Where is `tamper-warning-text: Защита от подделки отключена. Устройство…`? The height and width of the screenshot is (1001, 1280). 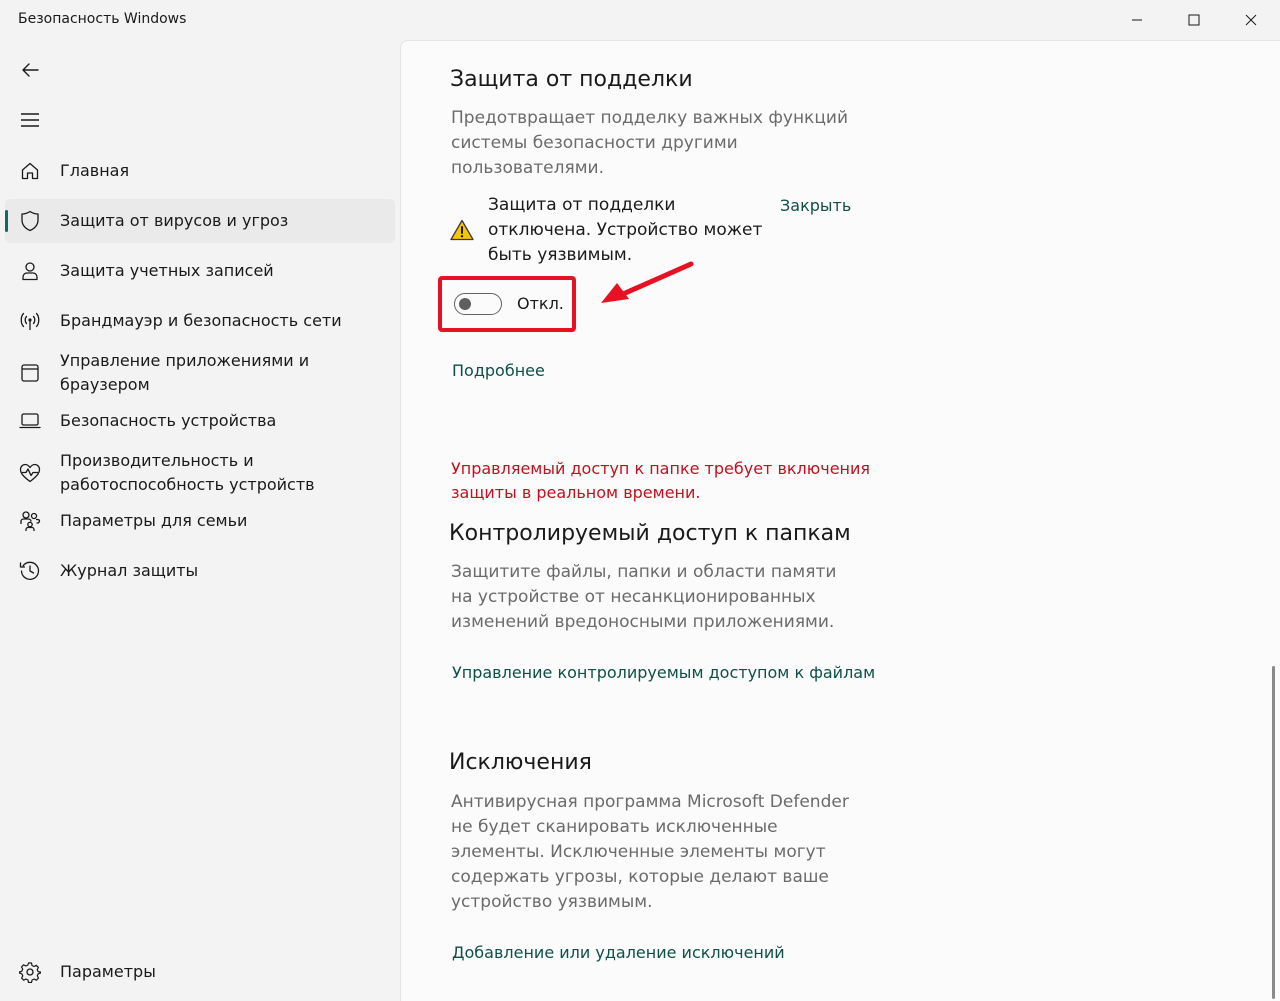
tamper-warning-text: Защита от подделки отключена. Устройство… is located at coordinates (625, 230).